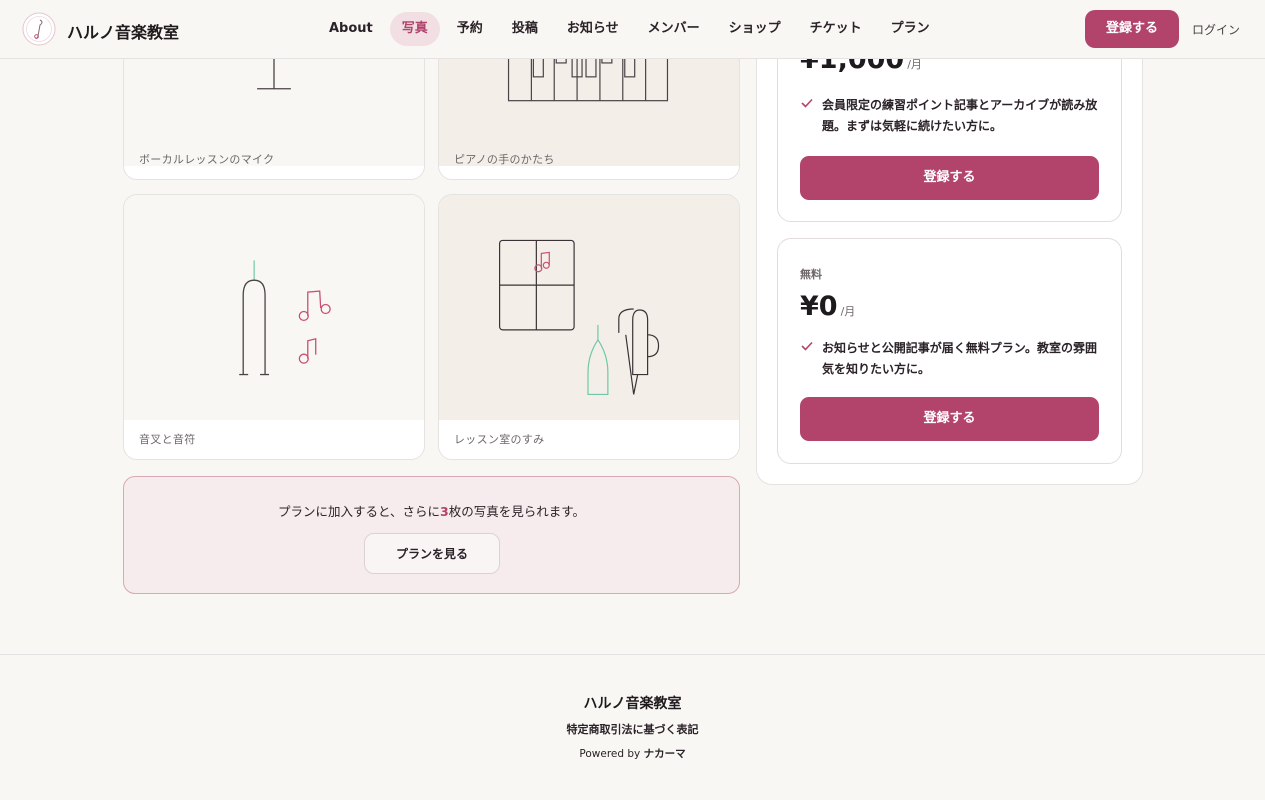  Describe the element at coordinates (470, 29) in the screenshot. I see `nav-booking: 予約` at that location.